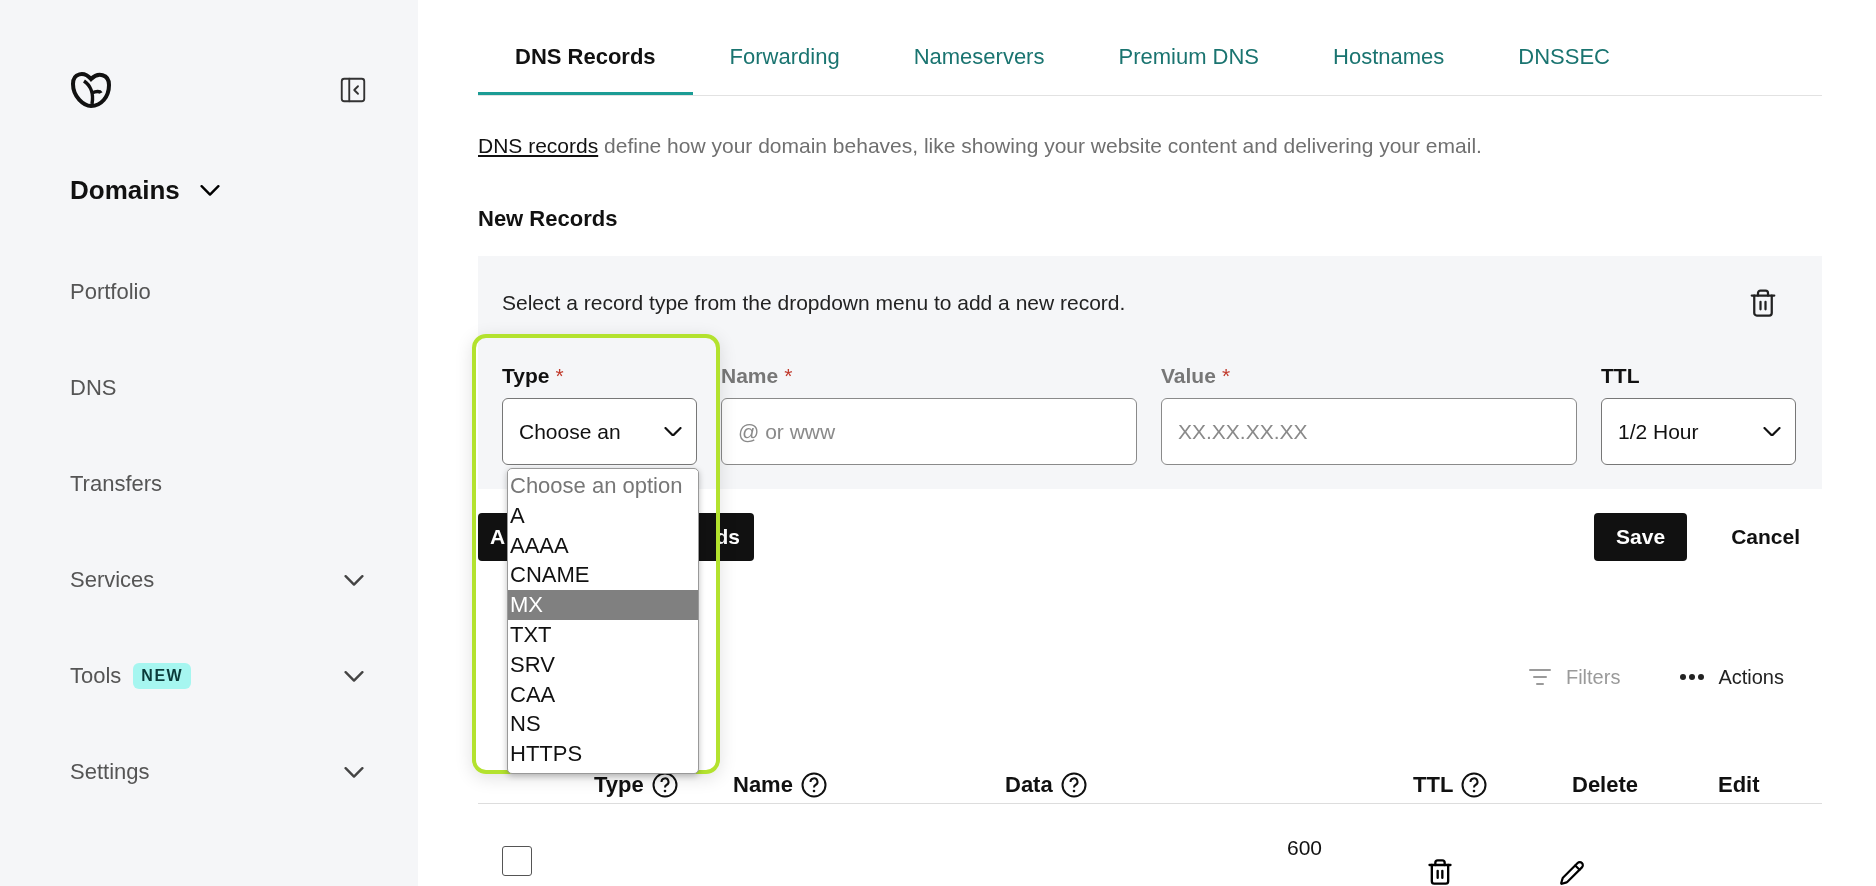  What do you see at coordinates (603, 754) in the screenshot?
I see `dropdown-option: HTTPS` at bounding box center [603, 754].